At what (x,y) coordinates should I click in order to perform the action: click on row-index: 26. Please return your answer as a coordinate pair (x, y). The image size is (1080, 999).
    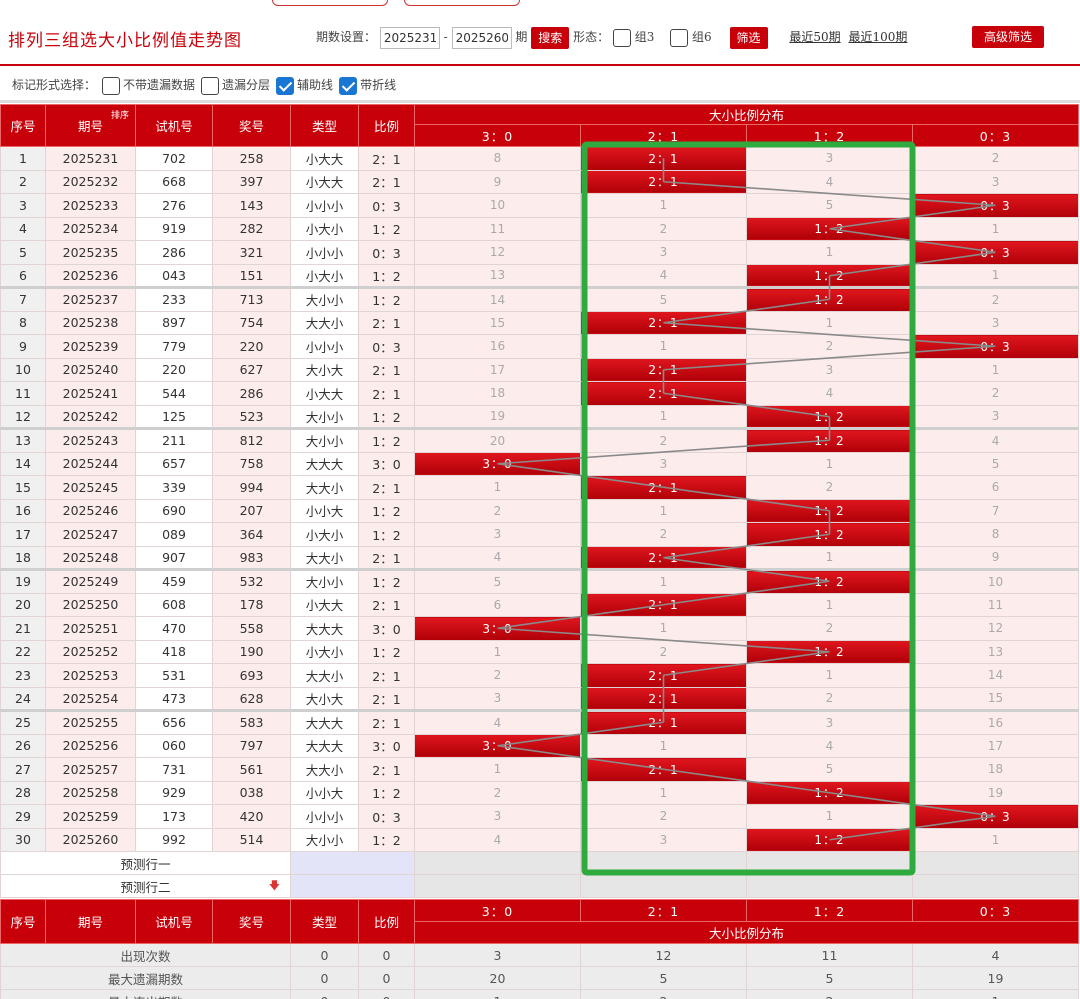
    Looking at the image, I should click on (23, 745).